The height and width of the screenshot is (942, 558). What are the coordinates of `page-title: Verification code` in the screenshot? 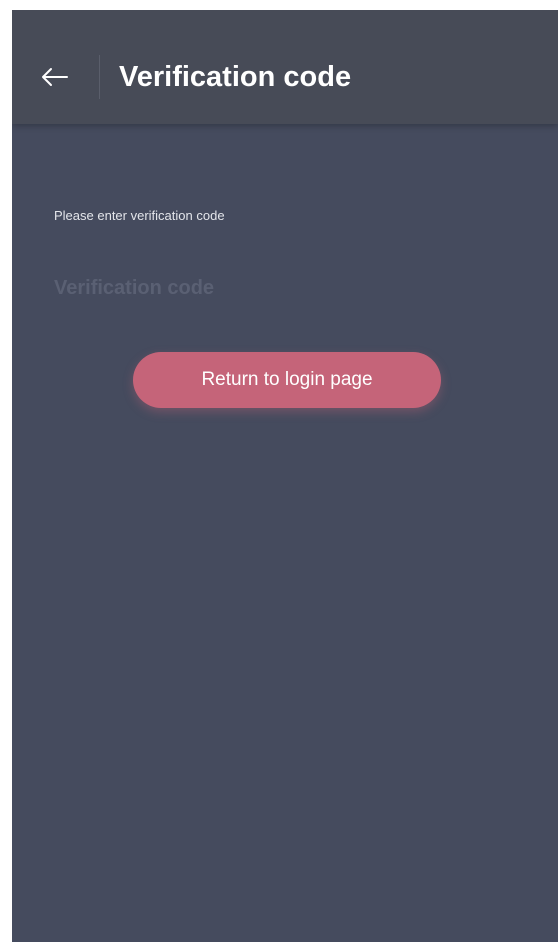 It's located at (235, 77).